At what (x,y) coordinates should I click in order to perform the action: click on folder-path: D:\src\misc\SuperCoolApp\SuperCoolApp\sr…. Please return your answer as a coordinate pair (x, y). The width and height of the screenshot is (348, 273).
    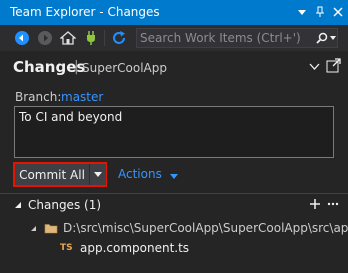
    Looking at the image, I should click on (205, 228).